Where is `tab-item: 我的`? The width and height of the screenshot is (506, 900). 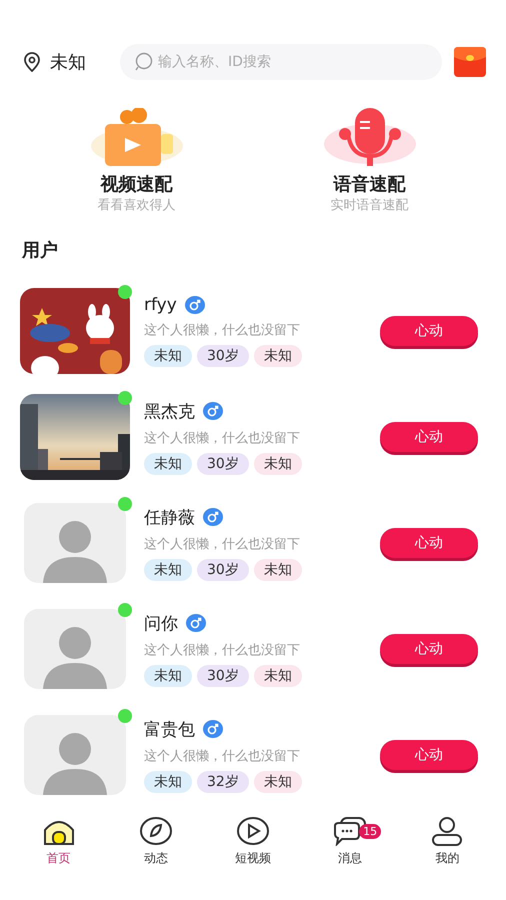
tab-item: 我的 is located at coordinates (447, 848).